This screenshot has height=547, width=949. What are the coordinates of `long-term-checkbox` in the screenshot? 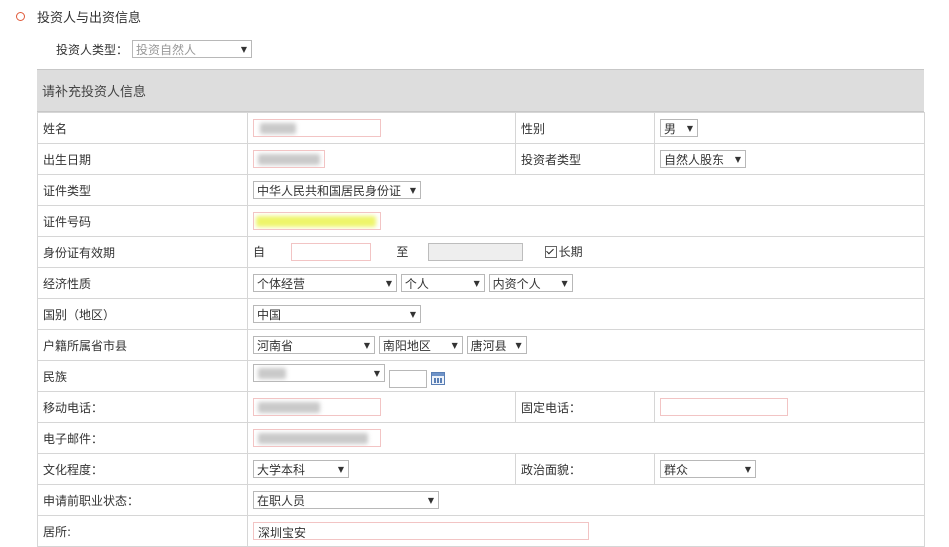 It's located at (550, 252).